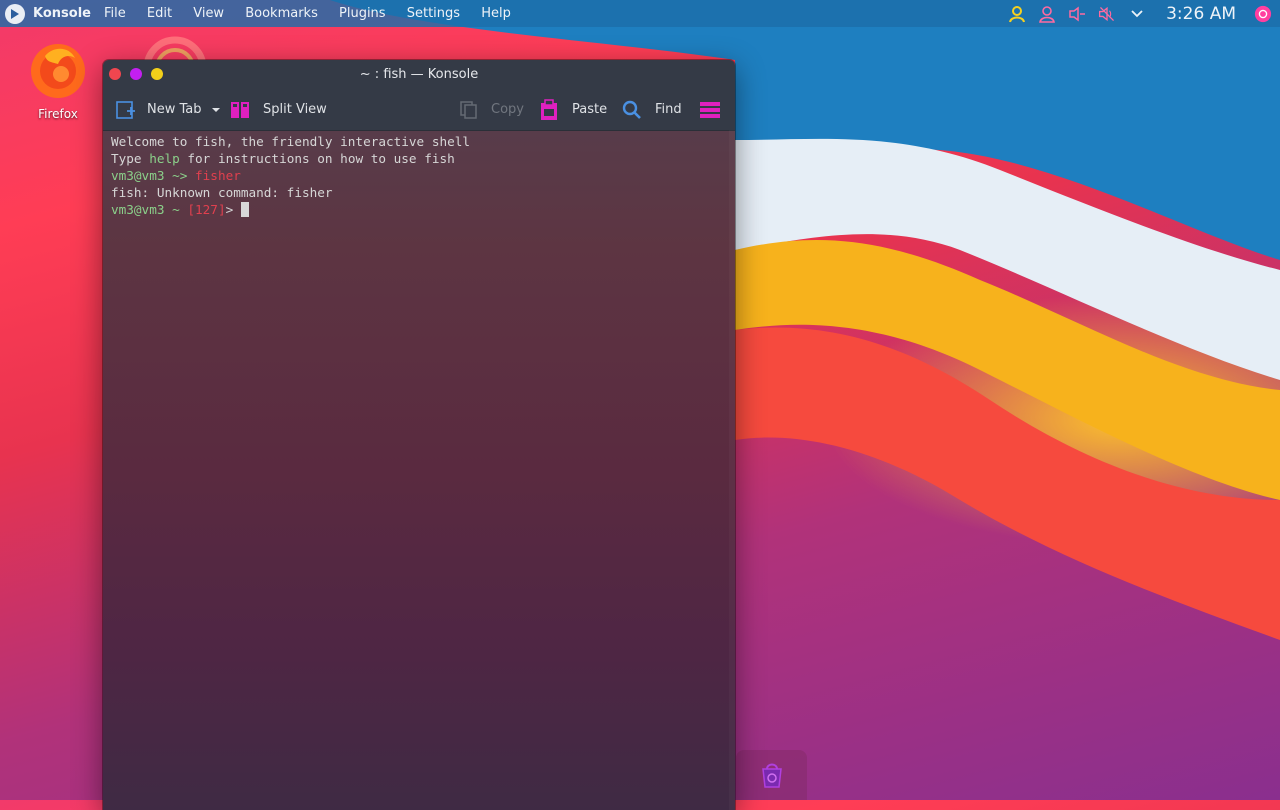  I want to click on task-dock, so click(771, 775).